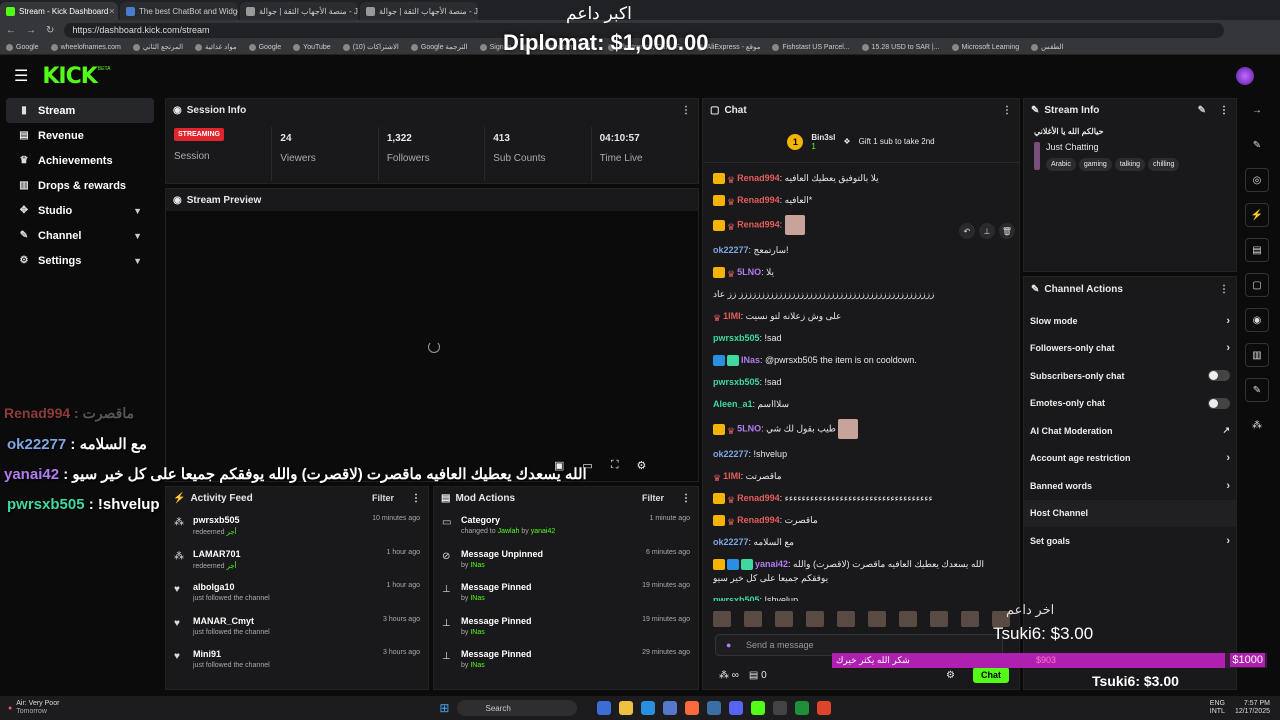  Describe the element at coordinates (985, 47) in the screenshot. I see `bookmark-item: Microsoft Learning` at that location.